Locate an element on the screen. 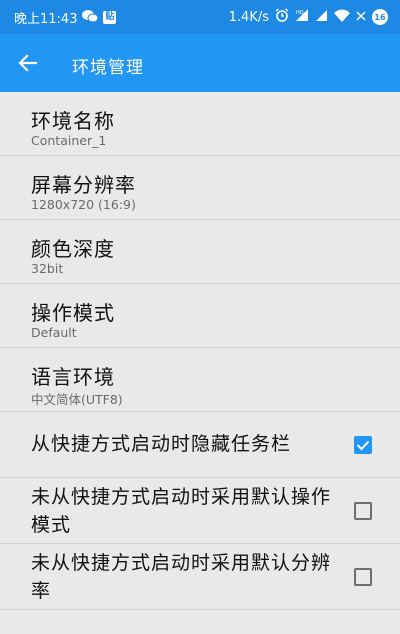 The width and height of the screenshot is (400, 634). wifi-icon is located at coordinates (342, 17).